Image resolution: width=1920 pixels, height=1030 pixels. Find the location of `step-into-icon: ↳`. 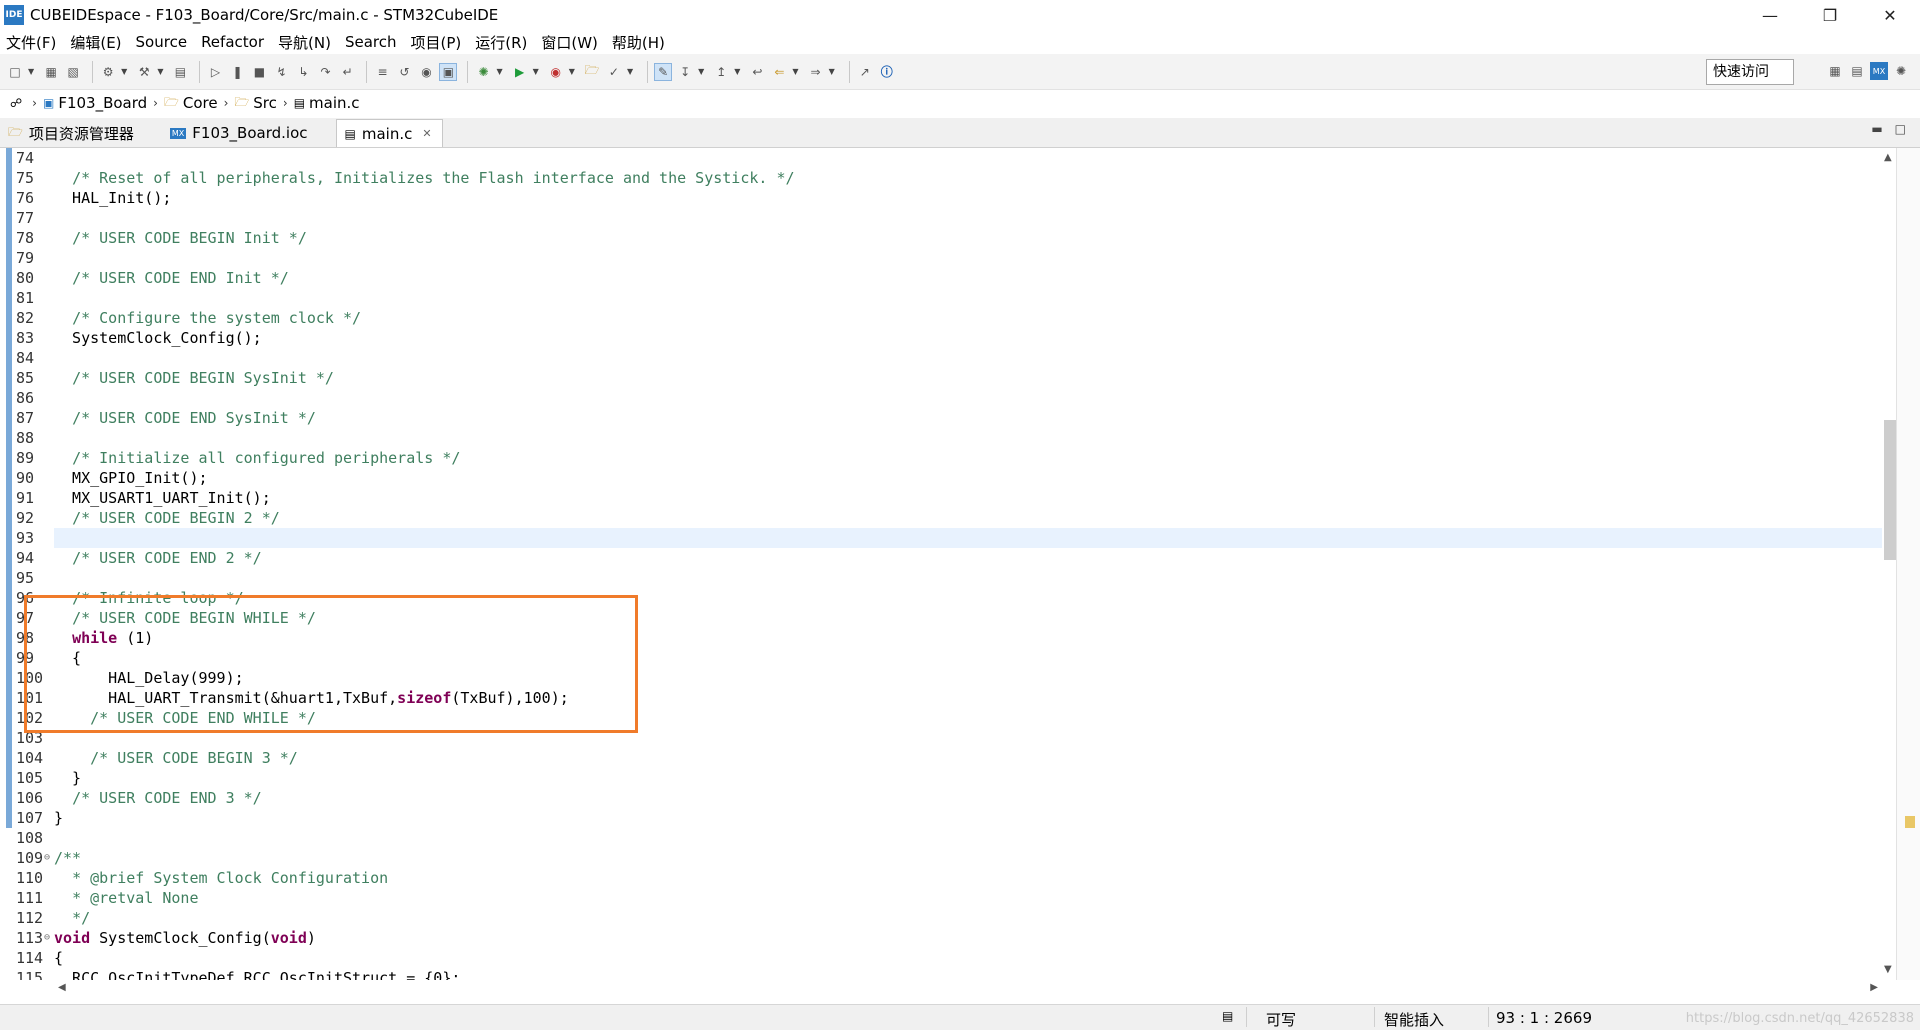

step-into-icon: ↳ is located at coordinates (303, 72).